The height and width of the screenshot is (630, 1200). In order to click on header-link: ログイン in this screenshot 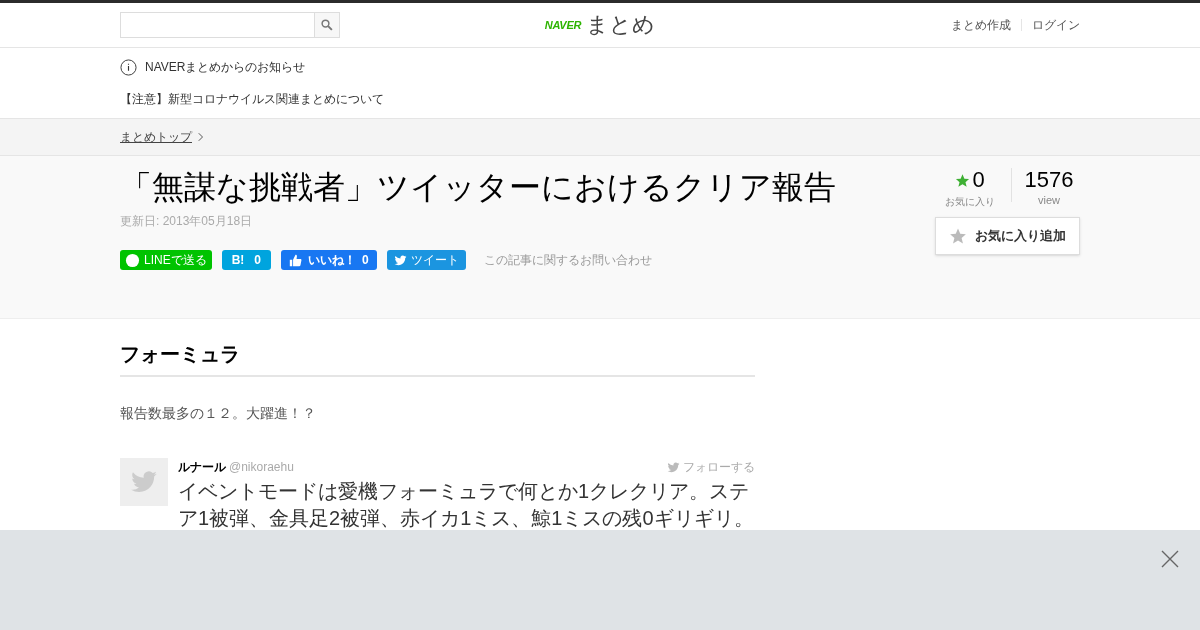, I will do `click(1056, 25)`.